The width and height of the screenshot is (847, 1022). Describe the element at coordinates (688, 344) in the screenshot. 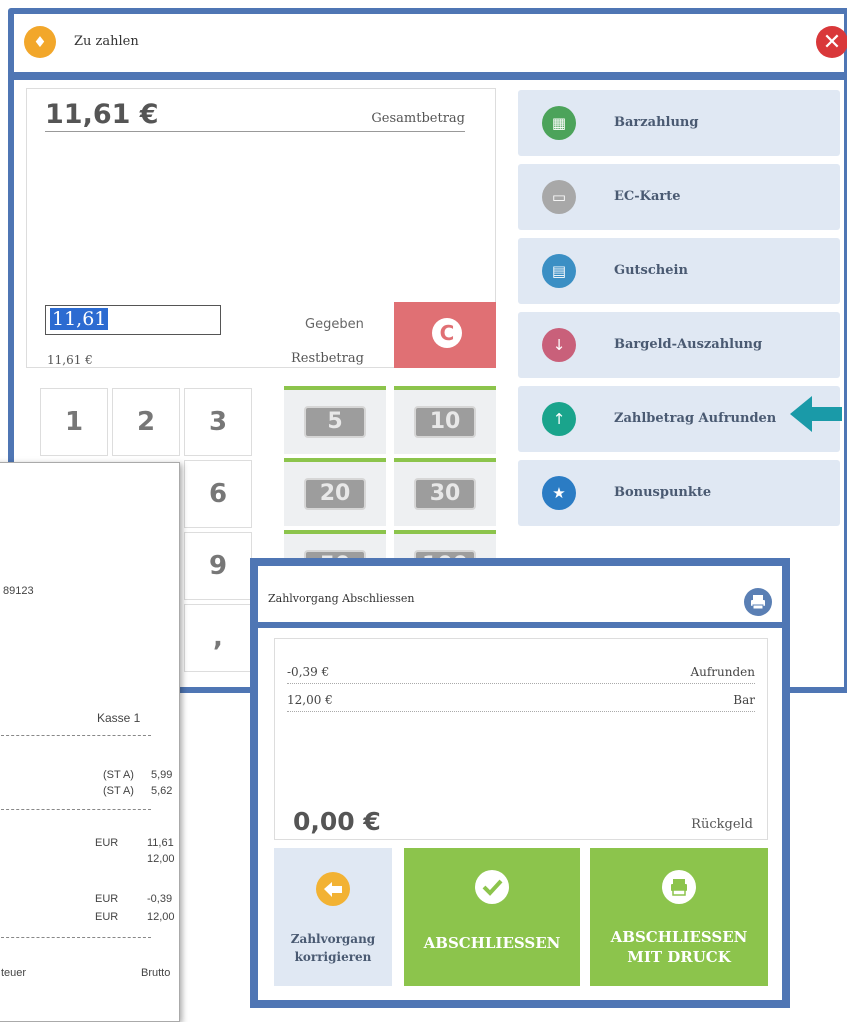

I see `method-label: Bargeld-Auszahlung` at that location.